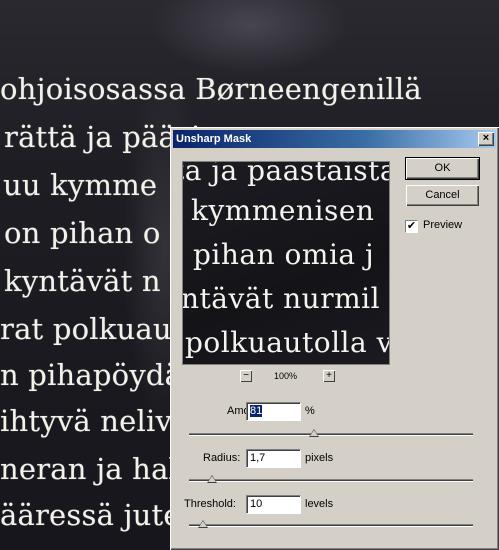  Describe the element at coordinates (80, 185) in the screenshot. I see `bg-text-line: uu kymme` at that location.